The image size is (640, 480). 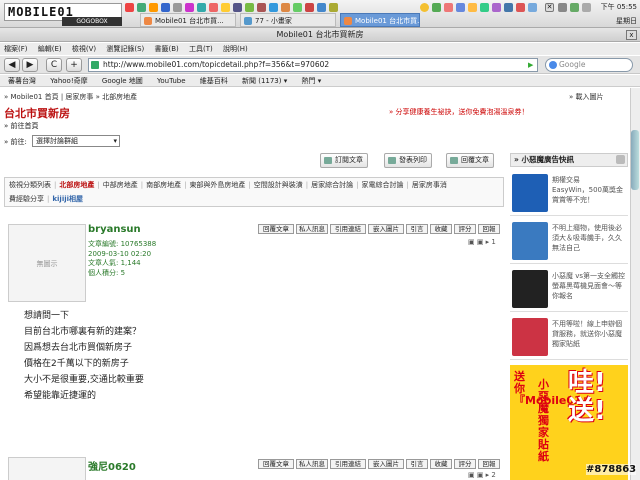 I want to click on reload-button: C, so click(x=54, y=65).